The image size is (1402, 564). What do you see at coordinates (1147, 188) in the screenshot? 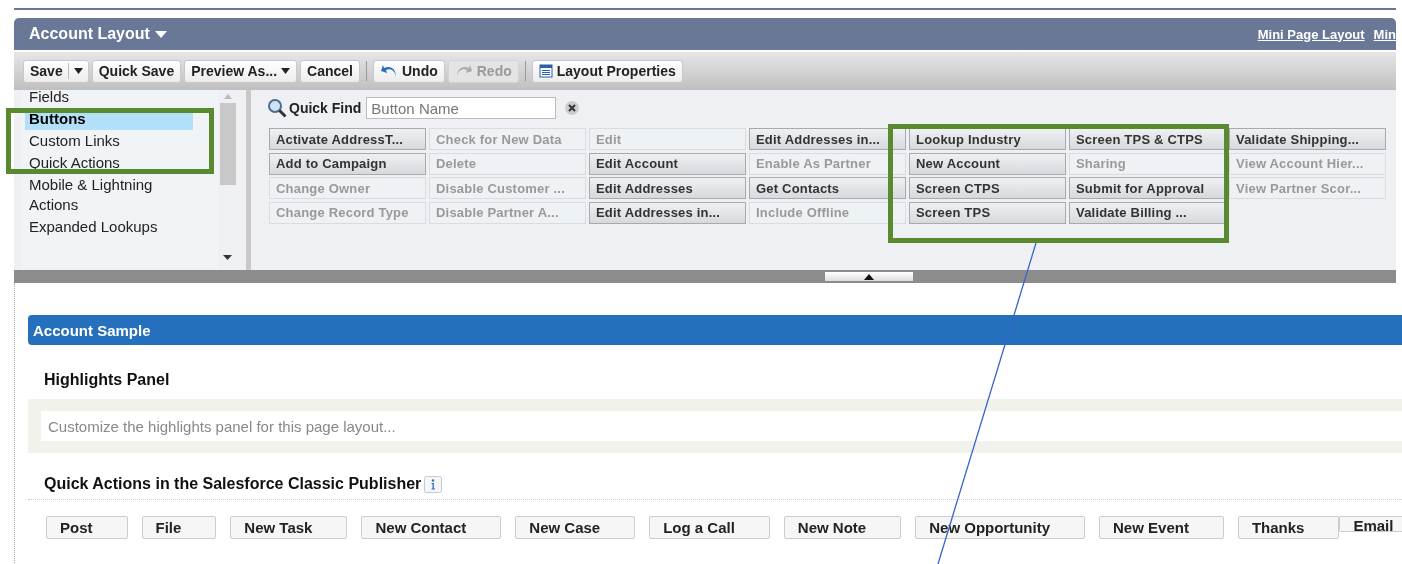
I see `palette-button: Submit for Approval` at bounding box center [1147, 188].